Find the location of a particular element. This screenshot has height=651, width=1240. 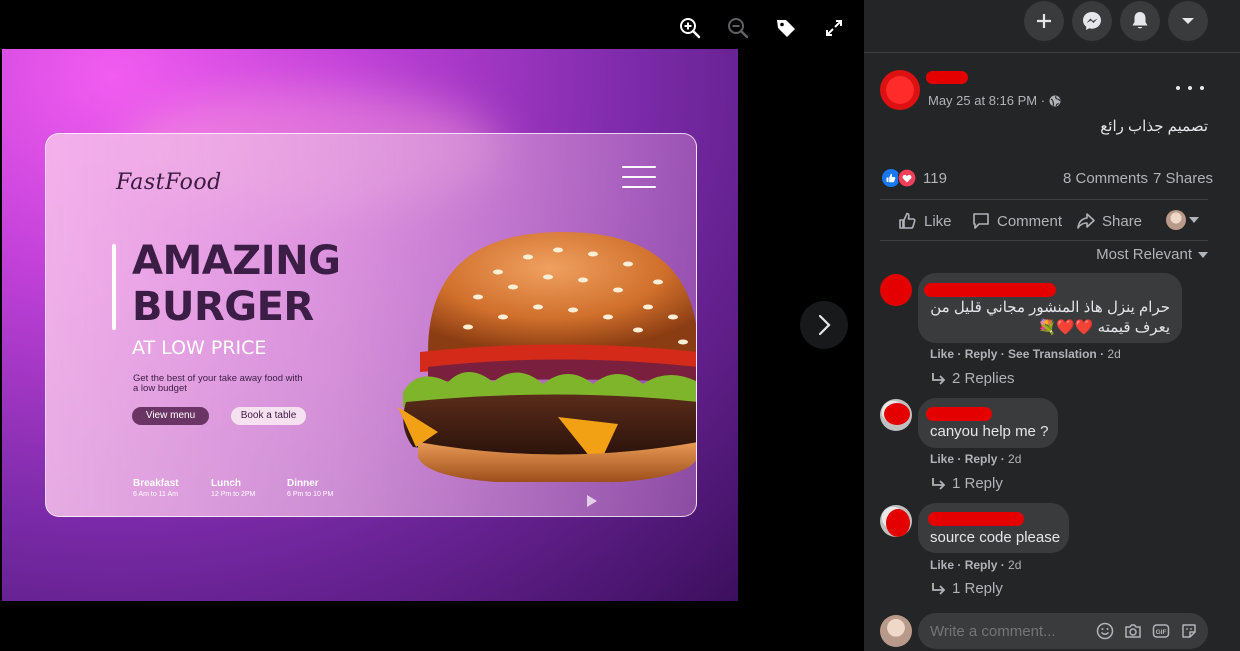

reaction-summary: 119 is located at coordinates (914, 178).